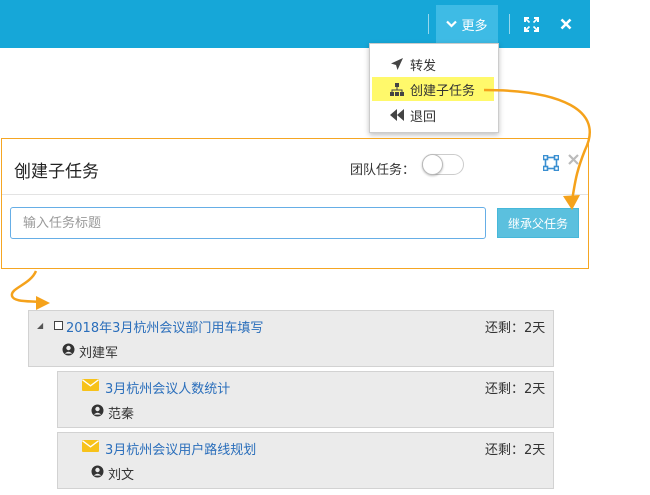  What do you see at coordinates (538, 223) in the screenshot?
I see `inherit-parent-task-button: 继承父任务` at bounding box center [538, 223].